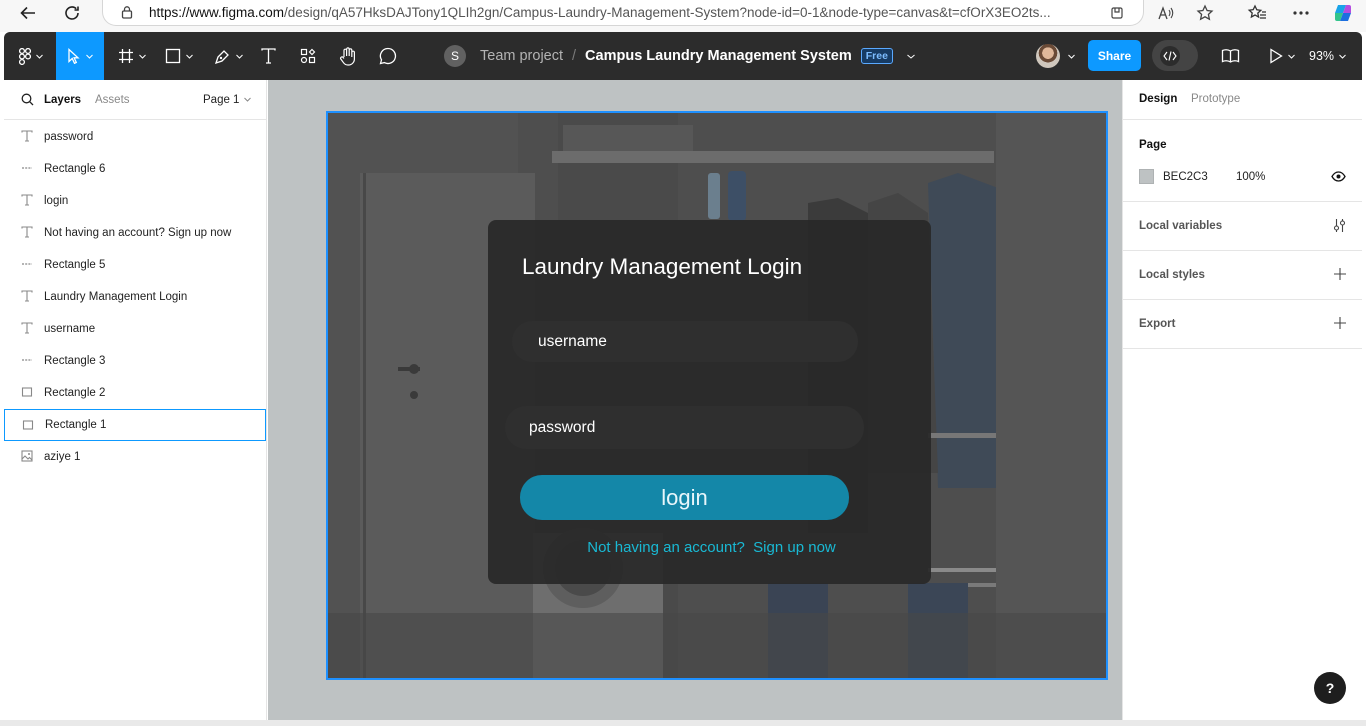 This screenshot has height=726, width=1366. I want to click on text-icon, so click(268, 56).